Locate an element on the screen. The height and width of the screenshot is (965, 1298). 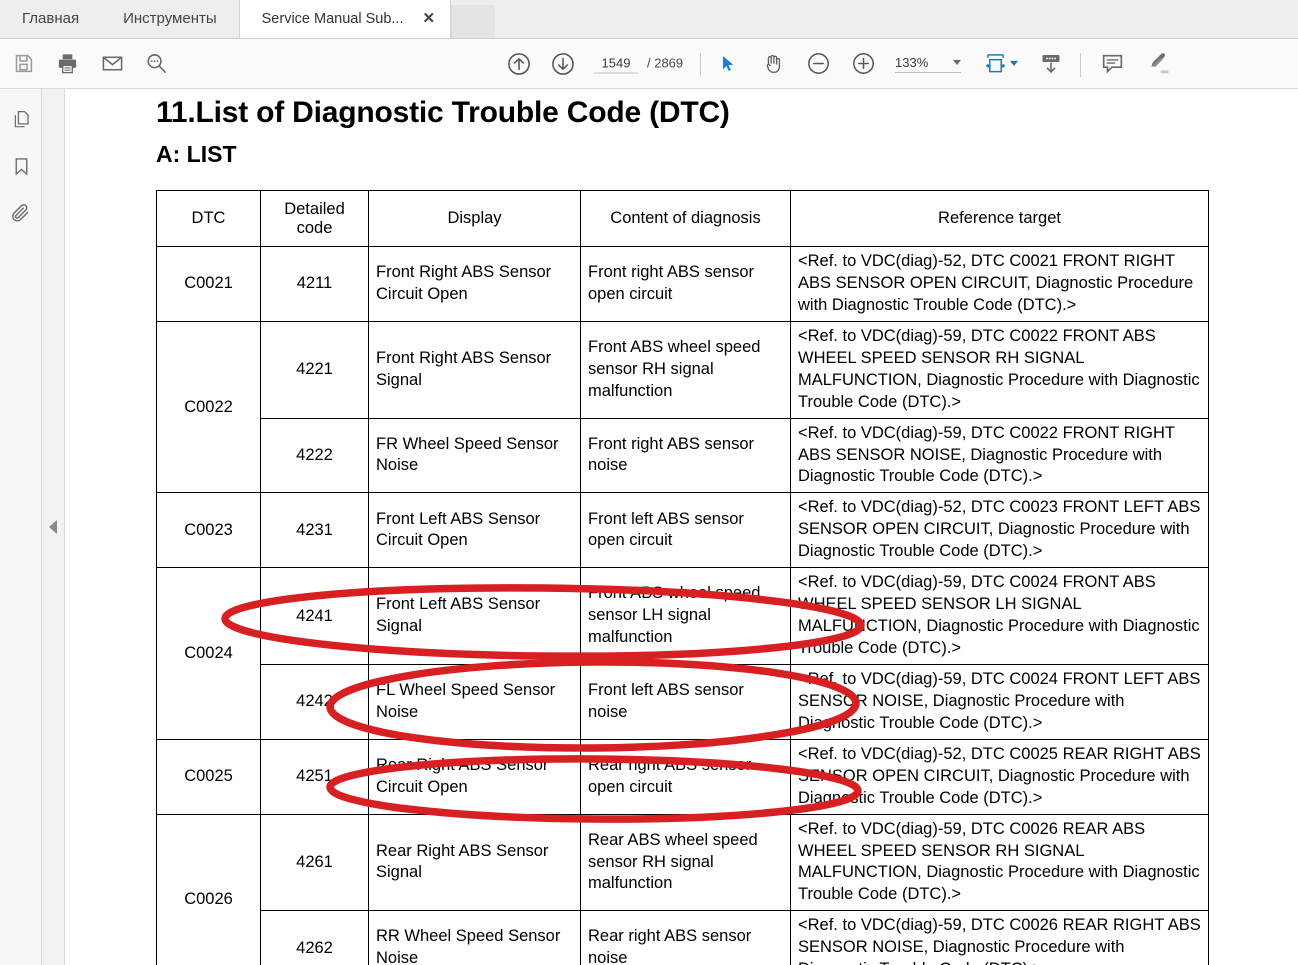
col-header-detailed-code-line1: Detailed is located at coordinates (314, 208).